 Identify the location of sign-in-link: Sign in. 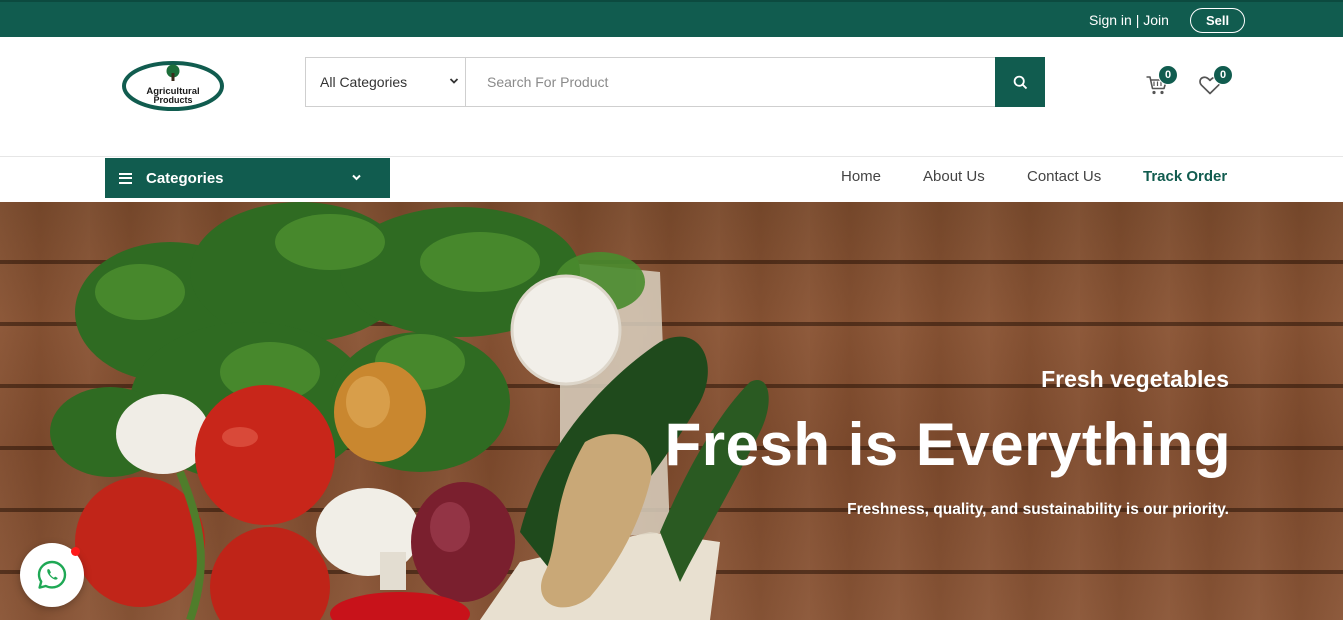
(1110, 20).